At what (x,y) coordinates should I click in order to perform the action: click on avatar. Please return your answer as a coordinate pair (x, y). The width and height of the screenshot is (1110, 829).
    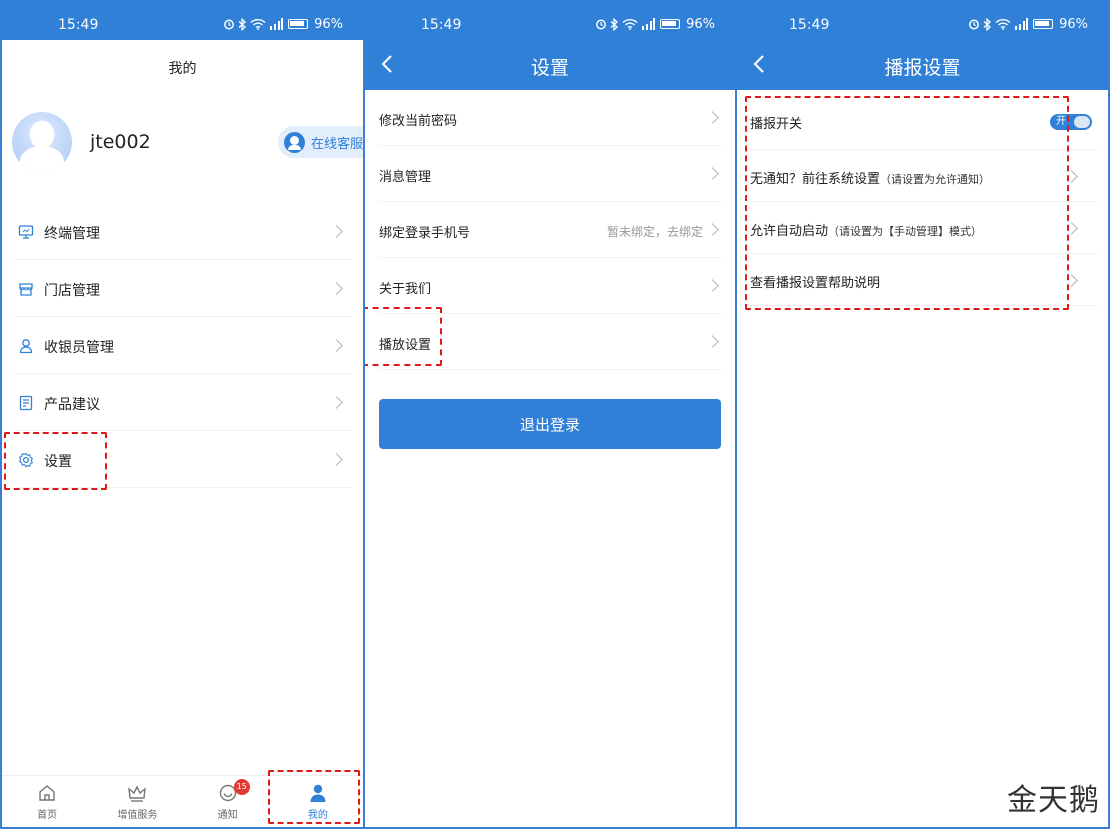
    Looking at the image, I should click on (42, 142).